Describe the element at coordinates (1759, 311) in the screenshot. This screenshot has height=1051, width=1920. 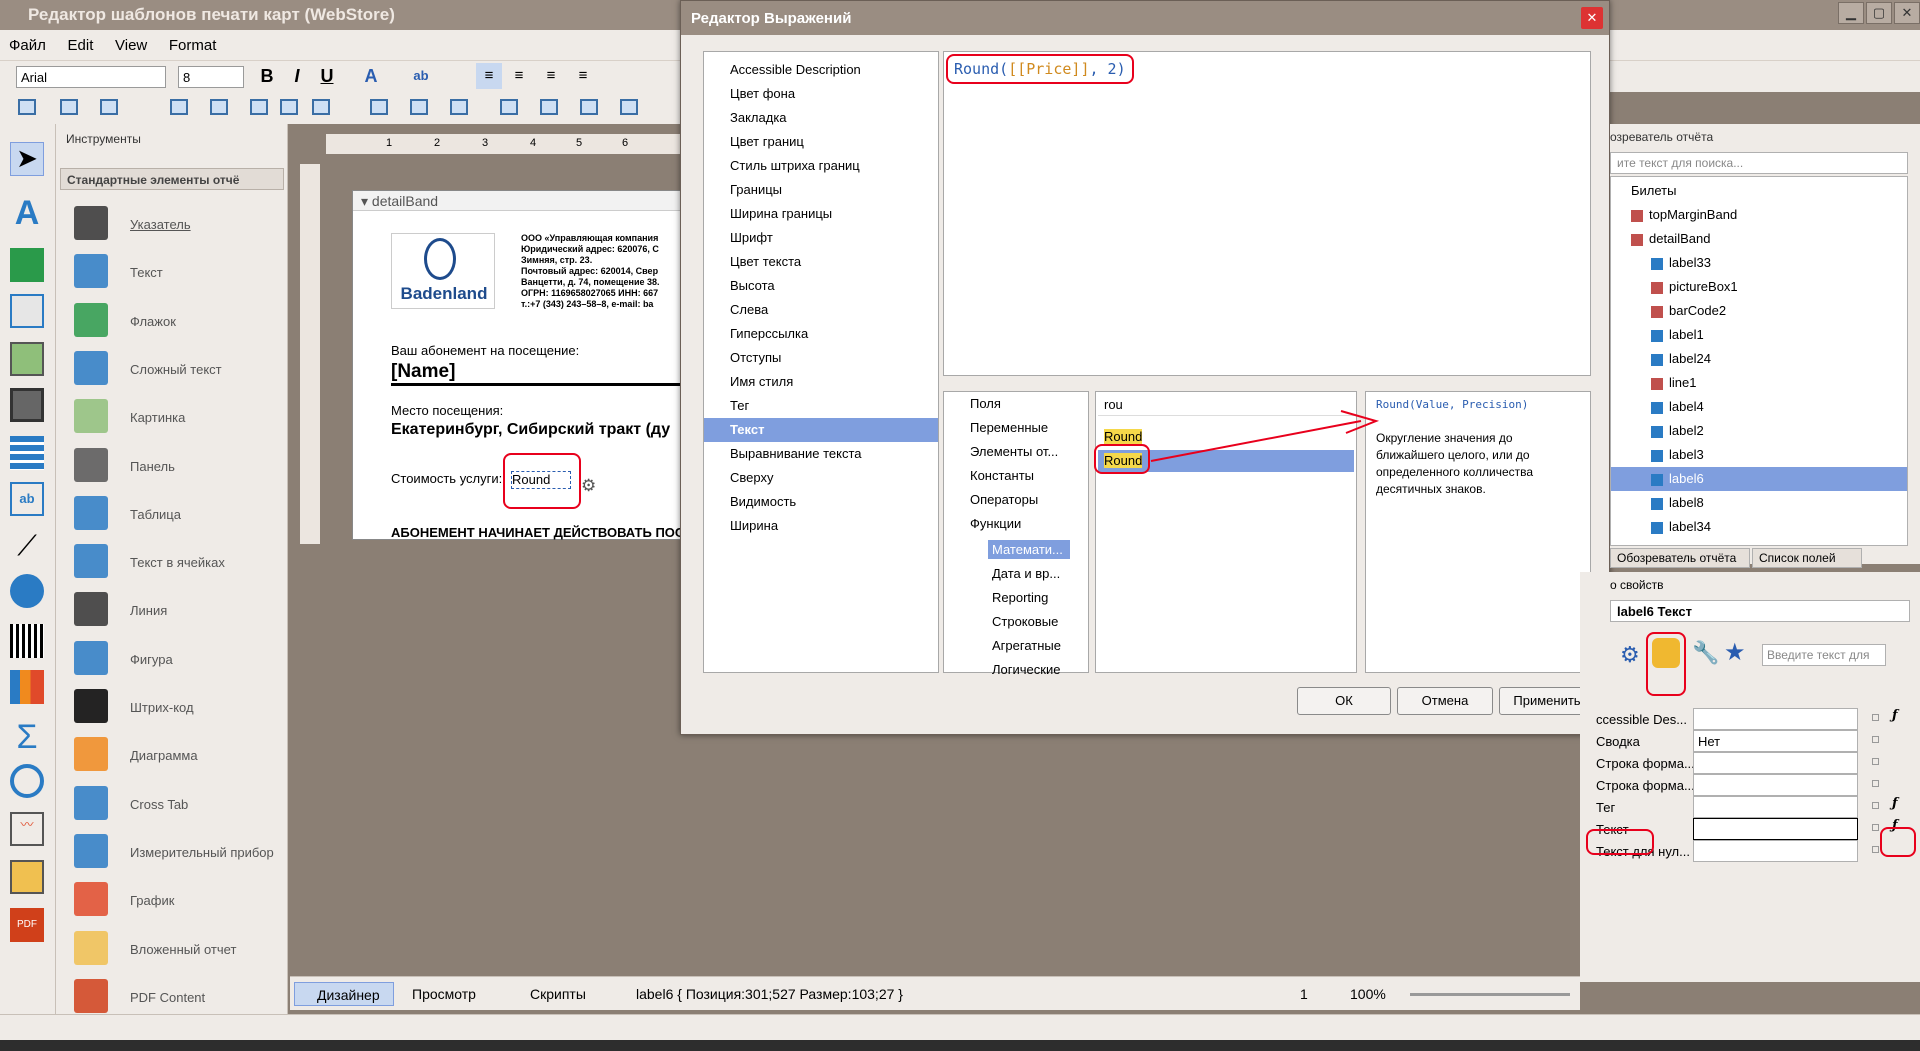
I see `tree-item: barCode2` at that location.